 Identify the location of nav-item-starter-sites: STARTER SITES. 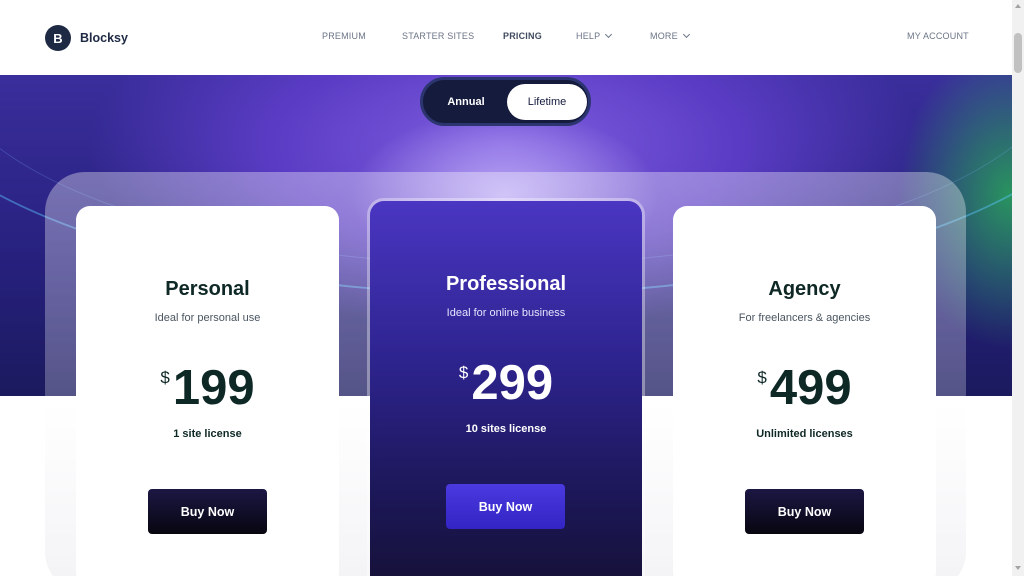
(438, 36).